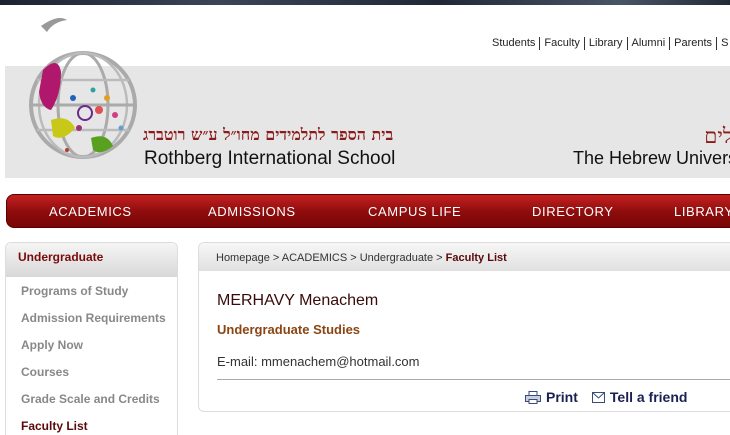 This screenshot has height=435, width=730. I want to click on email-row: E-mail: mmenachem@hotmail.com, so click(318, 361).